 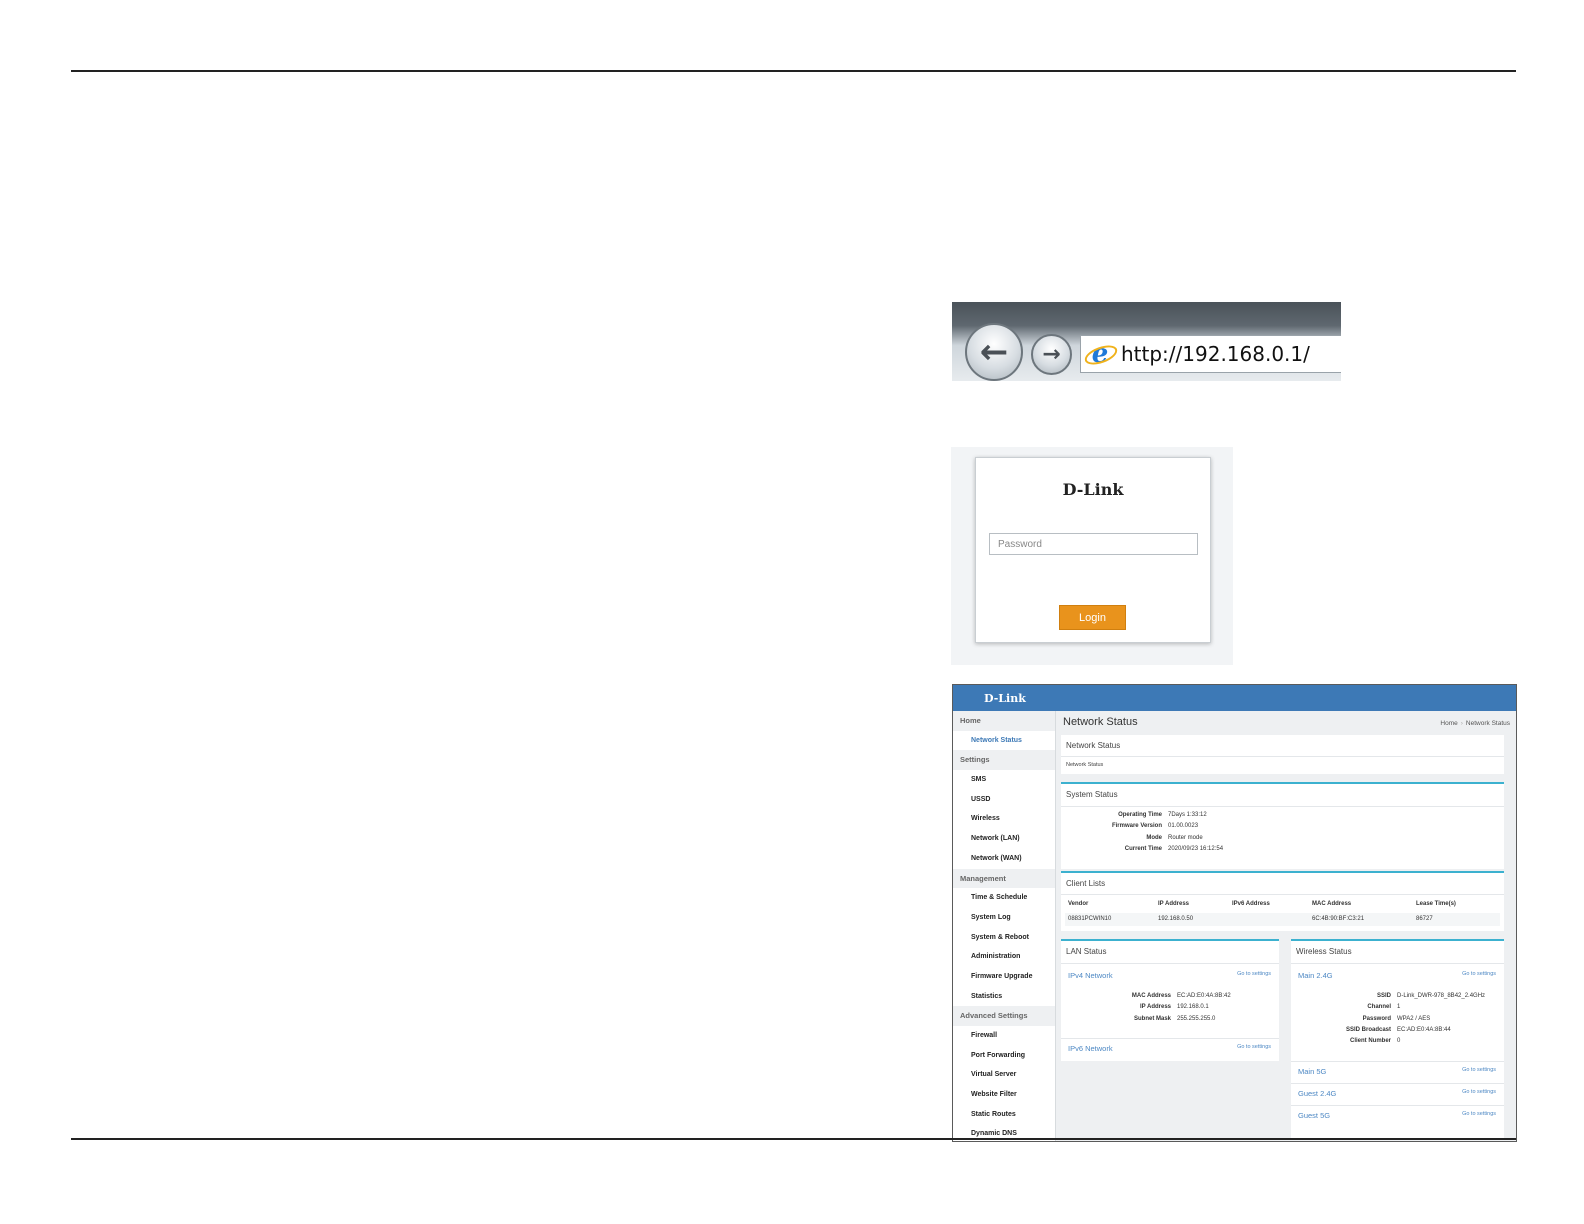 I want to click on lan-status-value: 255.255.255.0, so click(x=1196, y=1018).